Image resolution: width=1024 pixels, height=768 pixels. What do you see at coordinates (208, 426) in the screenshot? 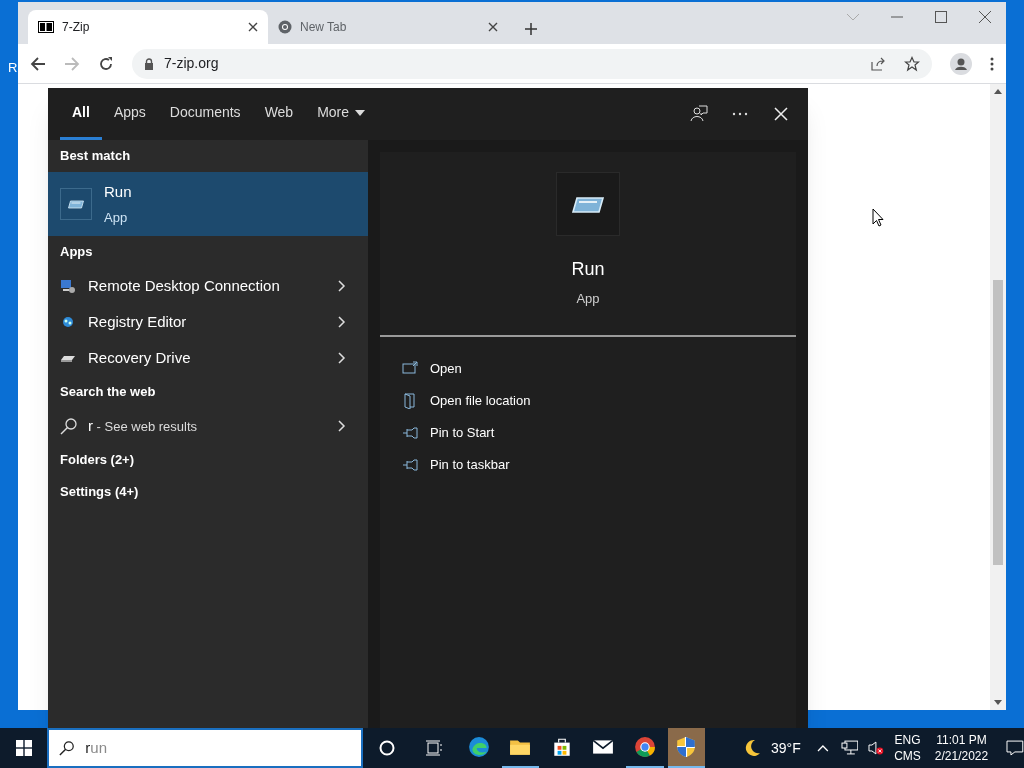
I see `web-result: r - See web results` at bounding box center [208, 426].